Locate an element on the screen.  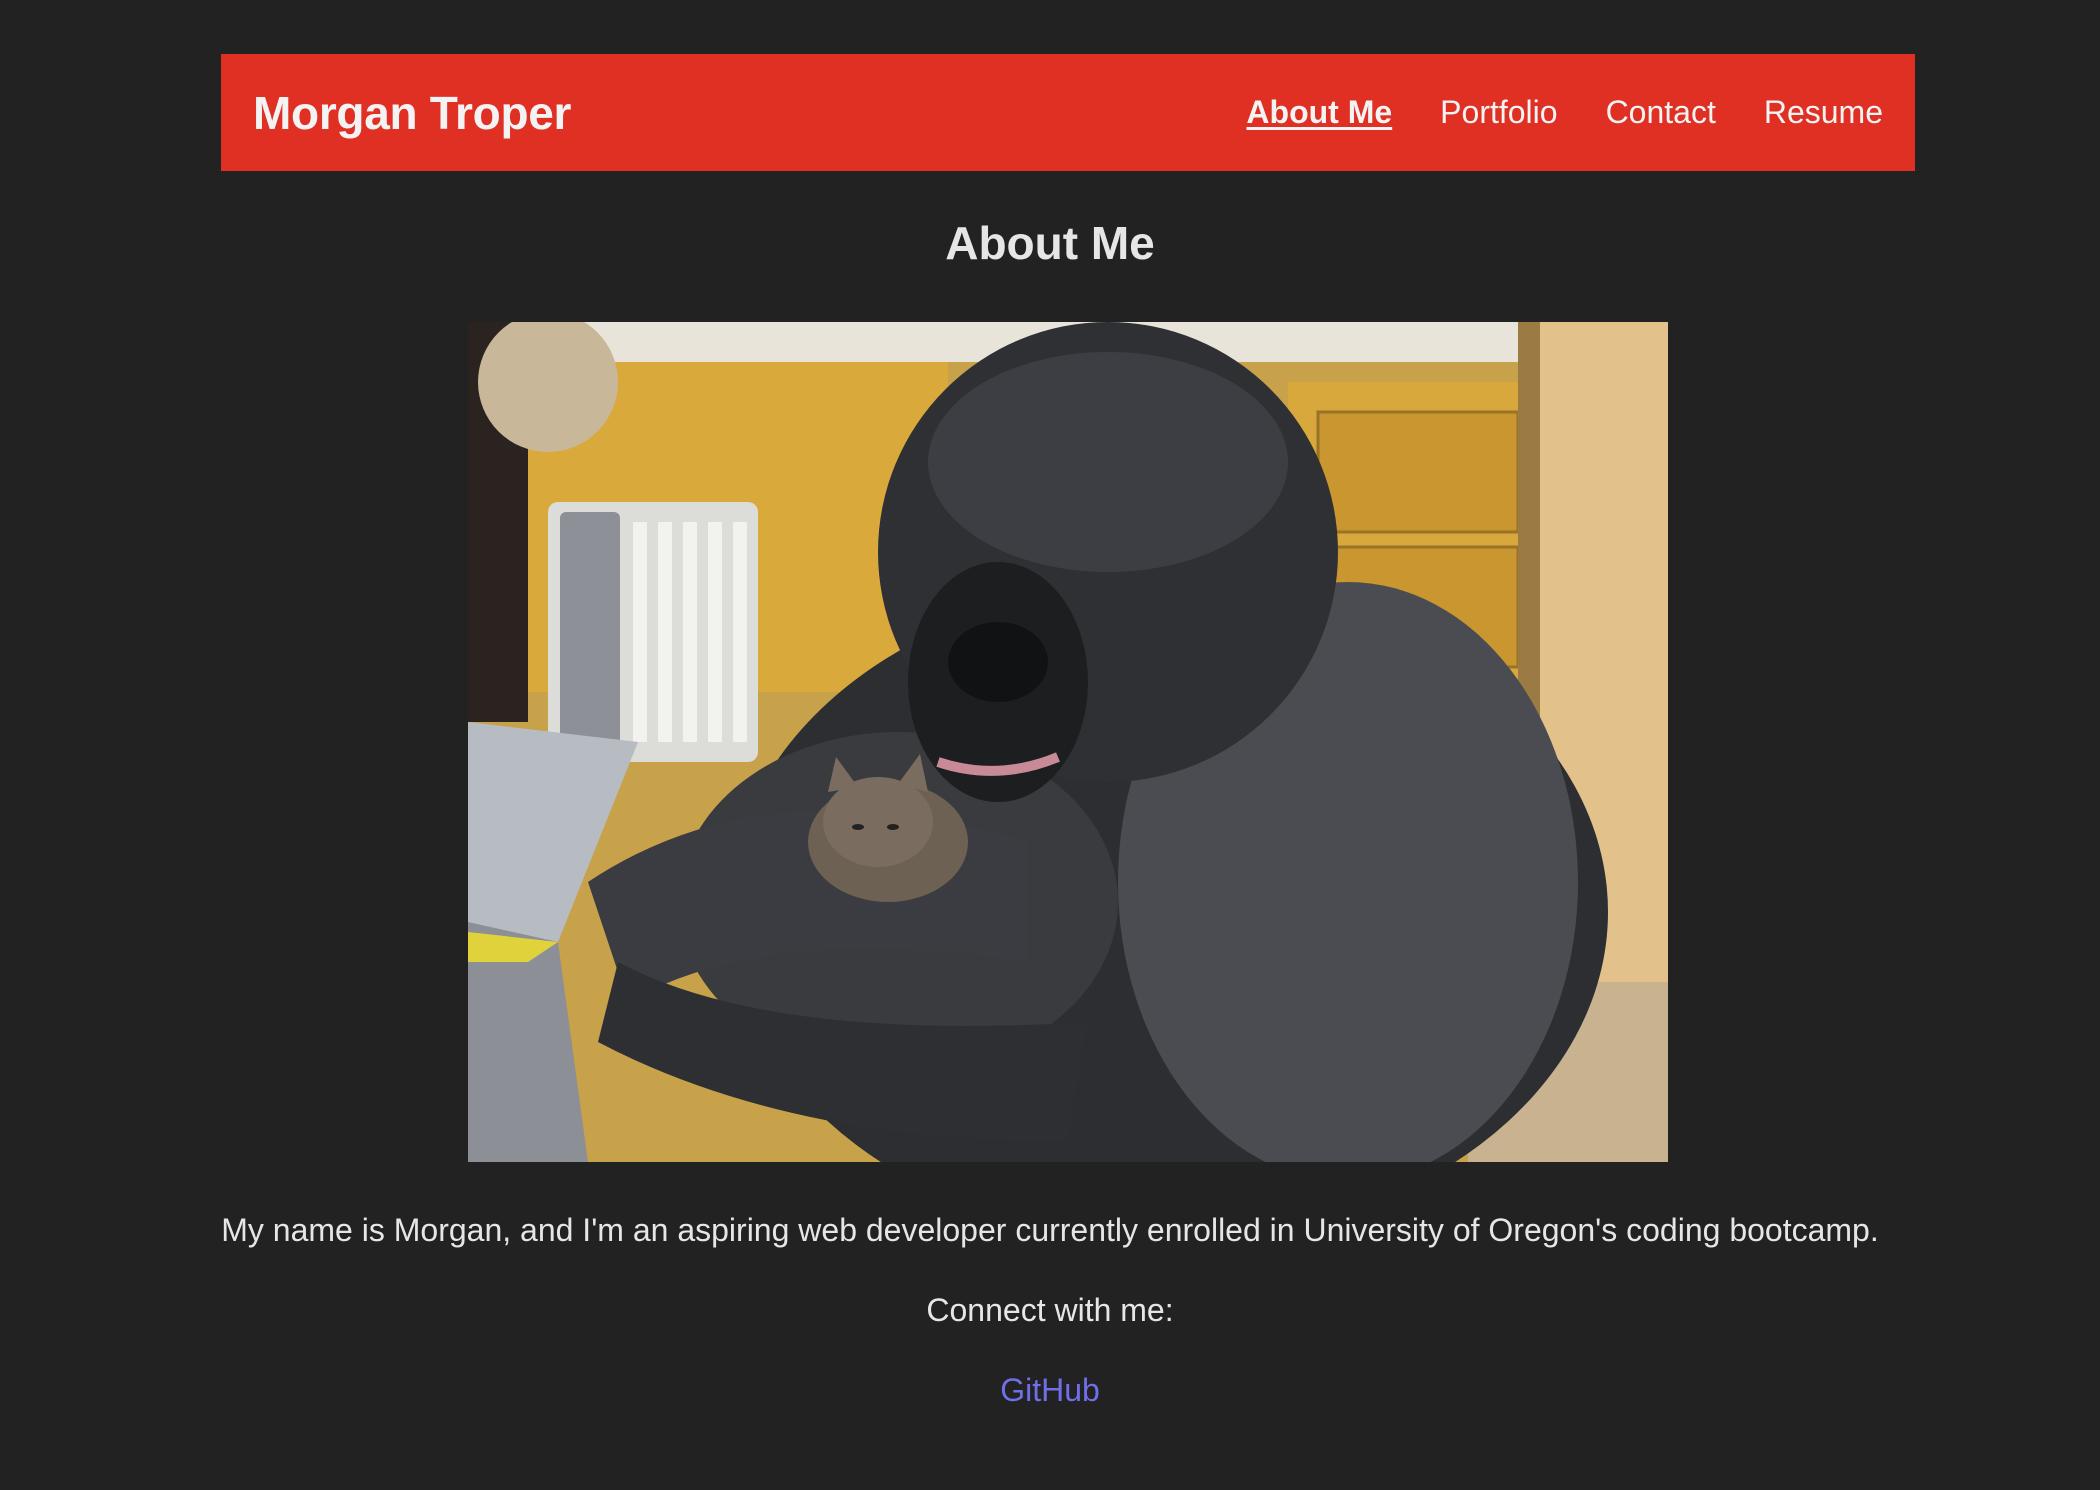
nav-link-resume: Resume is located at coordinates (1823, 112).